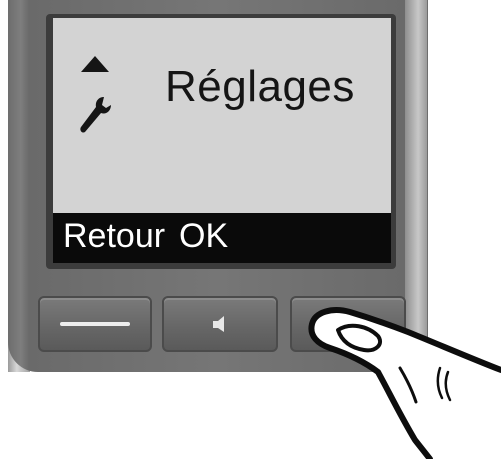 This screenshot has height=459, width=501. I want to click on arrow-up-icon, so click(95, 64).